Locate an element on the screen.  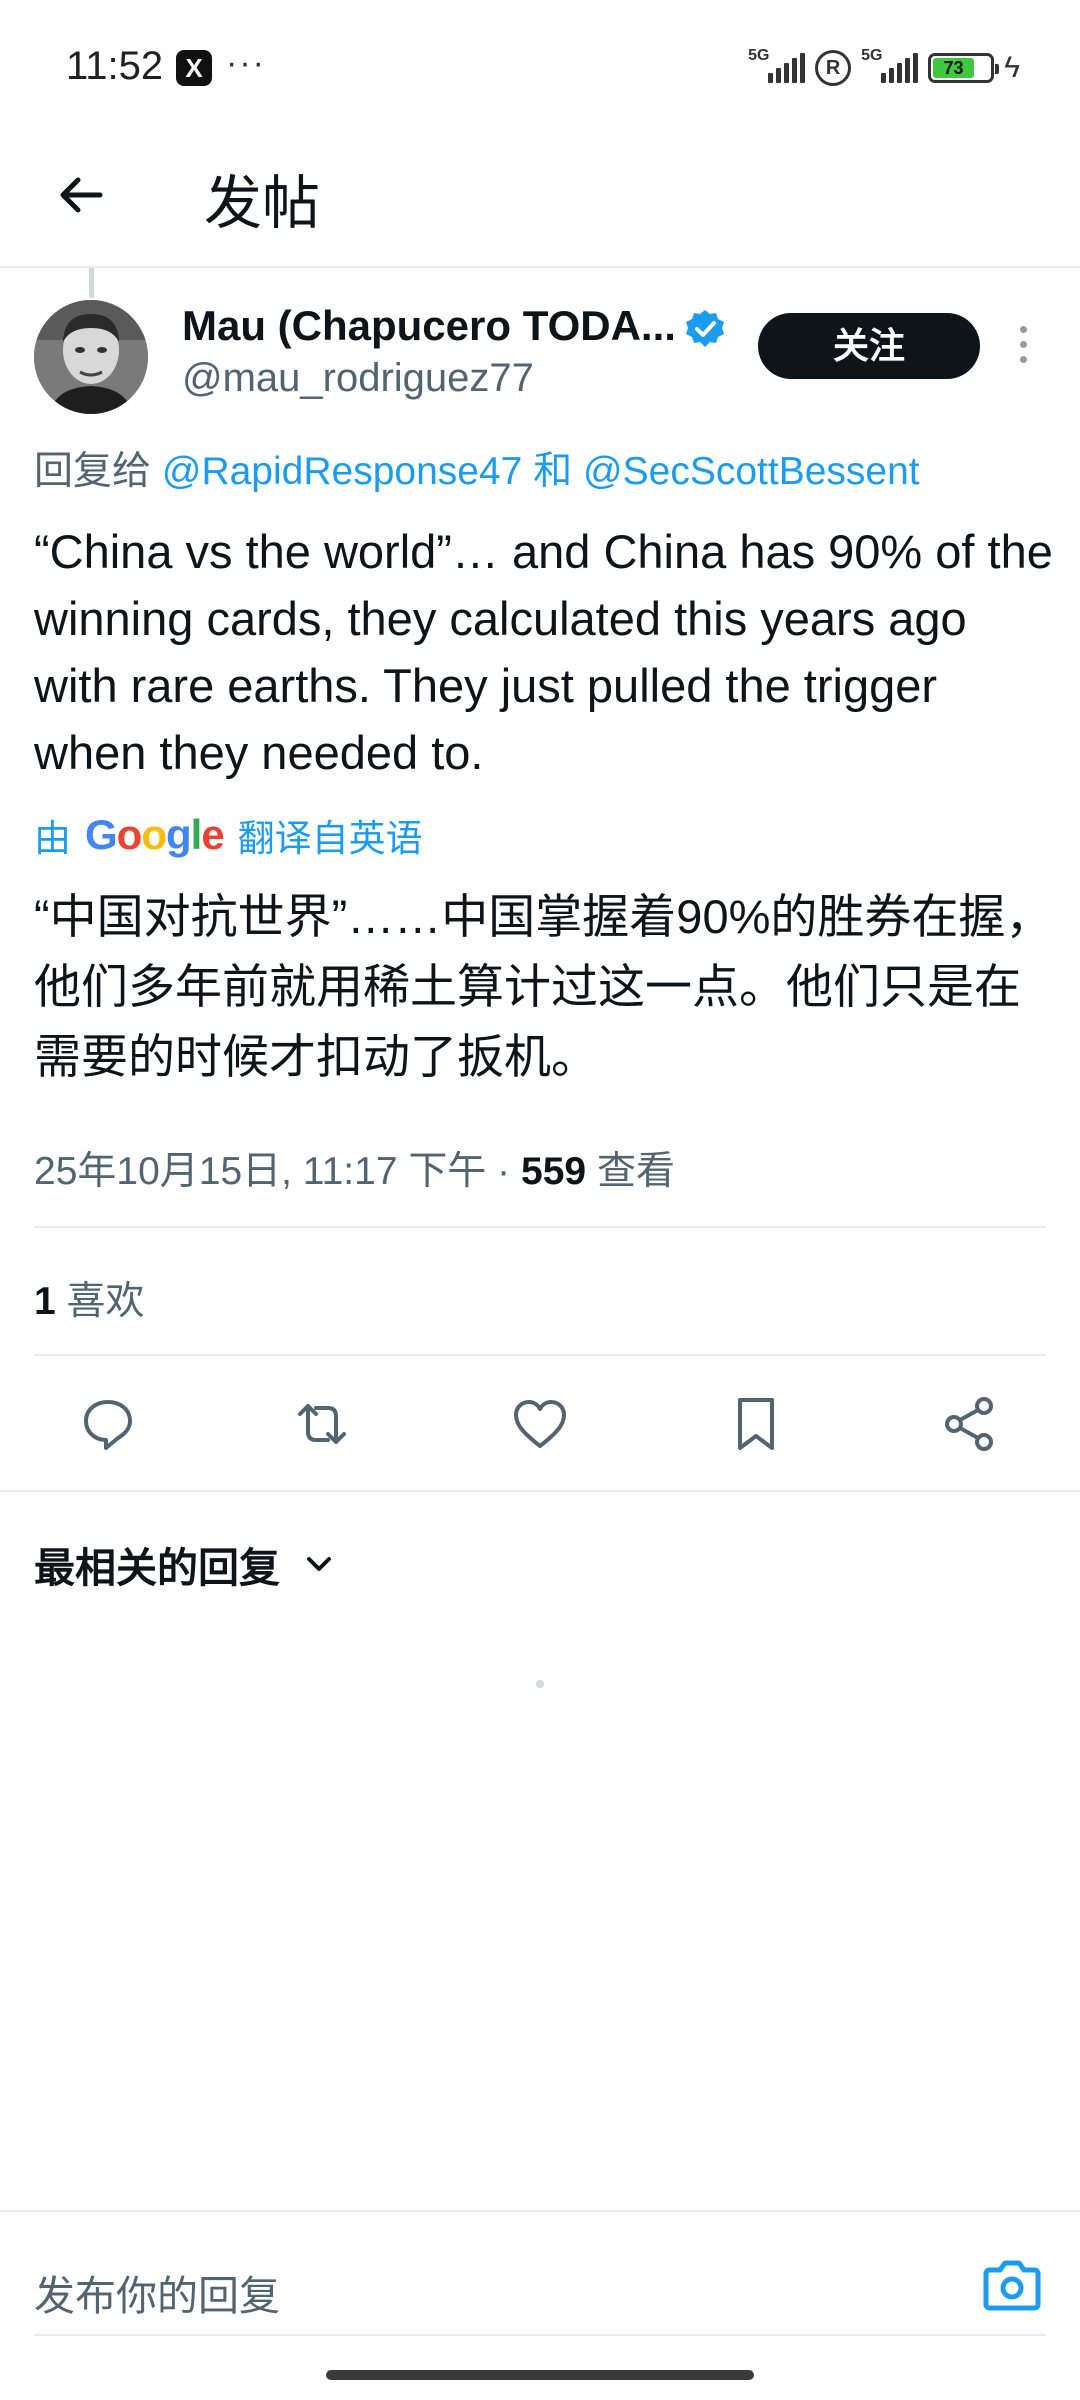
reply-prefix: 回复给 is located at coordinates (93, 471).